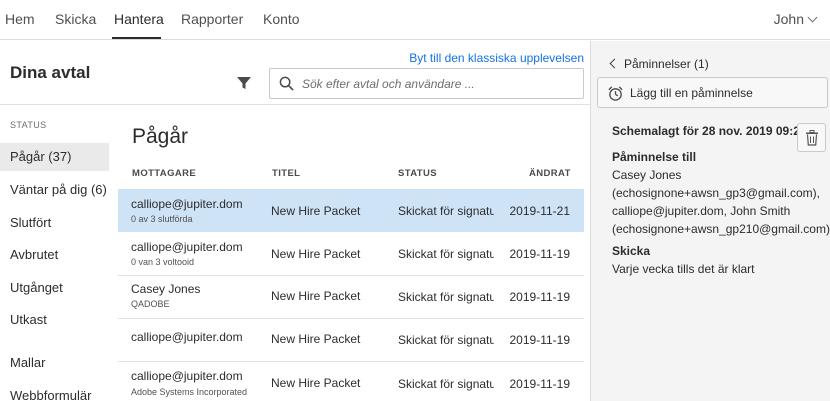  I want to click on sidebar-item-in-progress: Pågår (37), so click(54, 157).